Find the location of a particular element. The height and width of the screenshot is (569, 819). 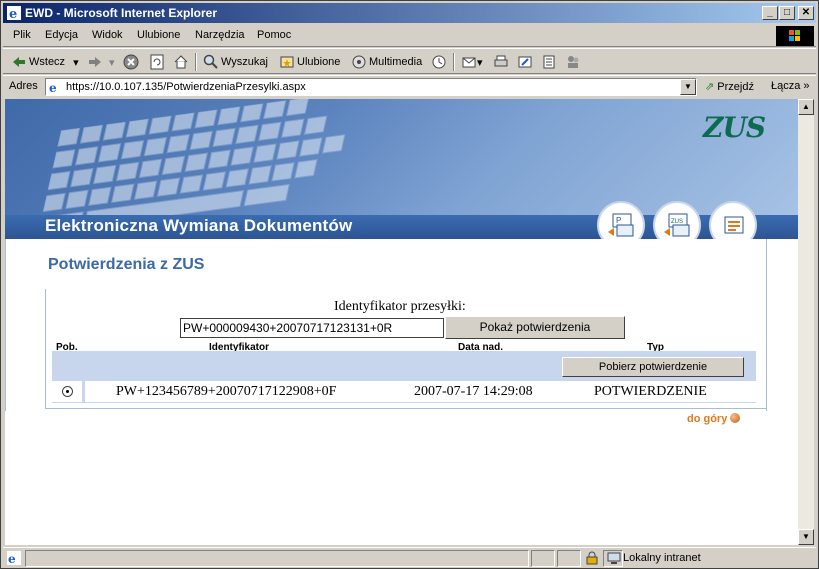

refresh-icon is located at coordinates (157, 62).